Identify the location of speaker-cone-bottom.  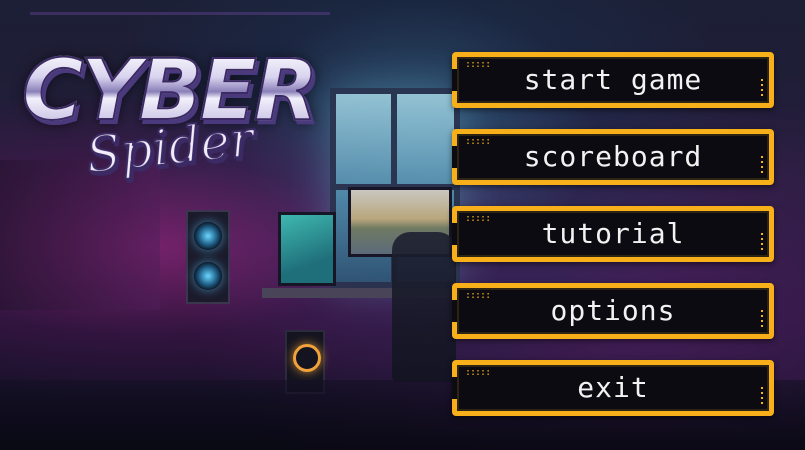
(208, 276).